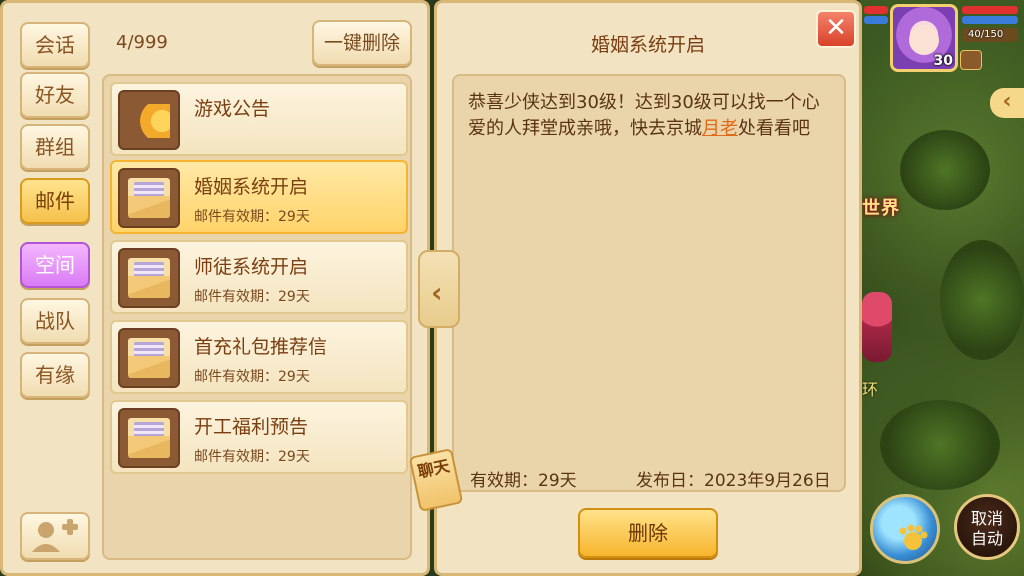 The width and height of the screenshot is (1024, 576). Describe the element at coordinates (990, 10) in the screenshot. I see `player-hp-bar` at that location.